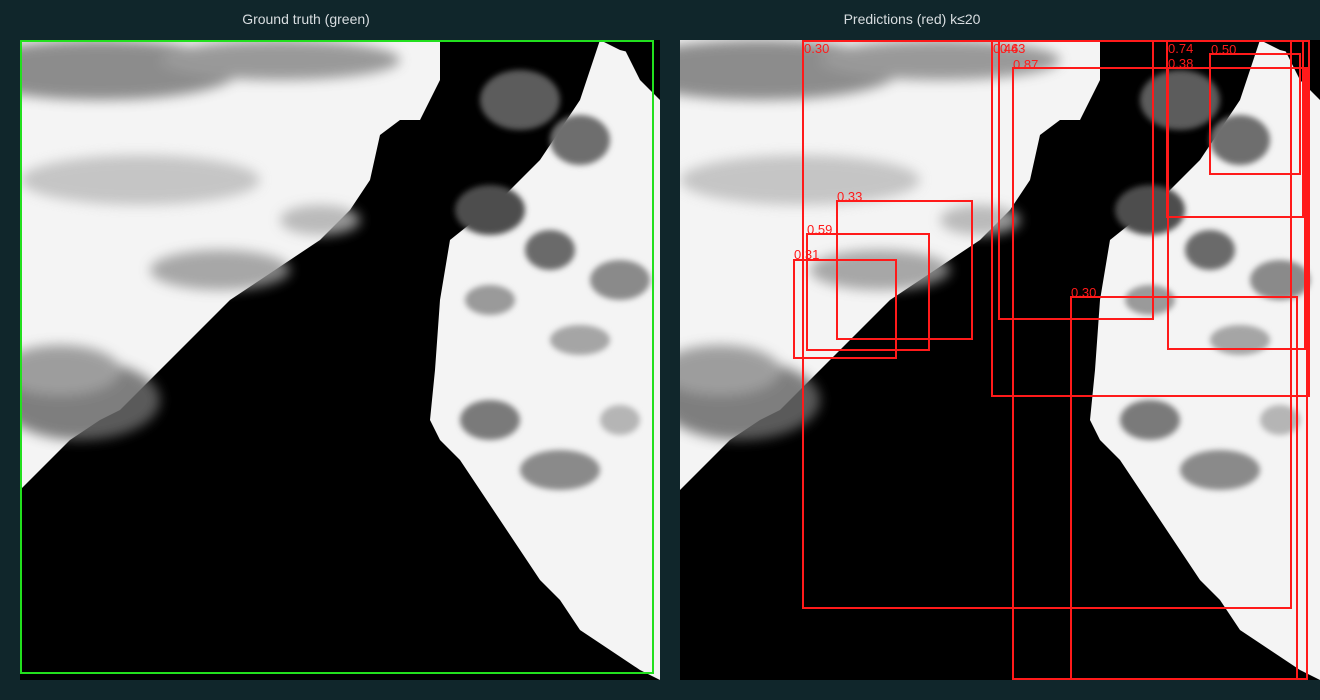 The height and width of the screenshot is (700, 1320). I want to click on ground-truth-title: Ground truth (green), so click(306, 19).